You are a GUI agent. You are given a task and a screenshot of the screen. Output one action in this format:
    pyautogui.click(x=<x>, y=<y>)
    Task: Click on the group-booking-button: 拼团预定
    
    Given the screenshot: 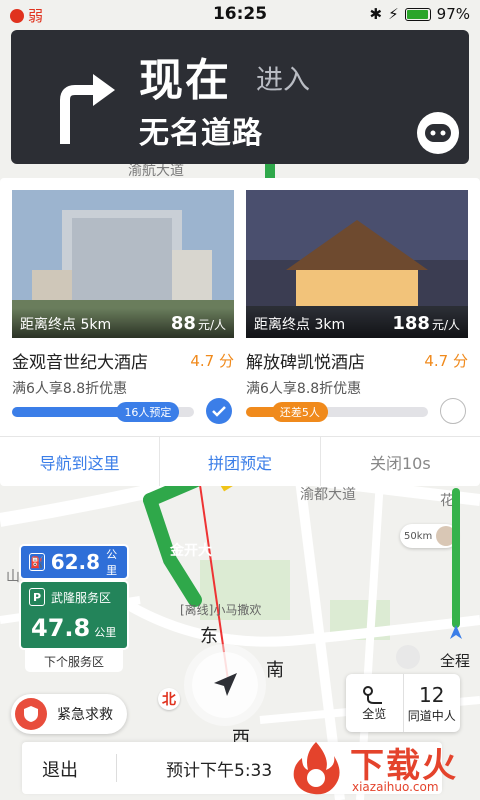 What is the action you would take?
    pyautogui.click(x=240, y=461)
    